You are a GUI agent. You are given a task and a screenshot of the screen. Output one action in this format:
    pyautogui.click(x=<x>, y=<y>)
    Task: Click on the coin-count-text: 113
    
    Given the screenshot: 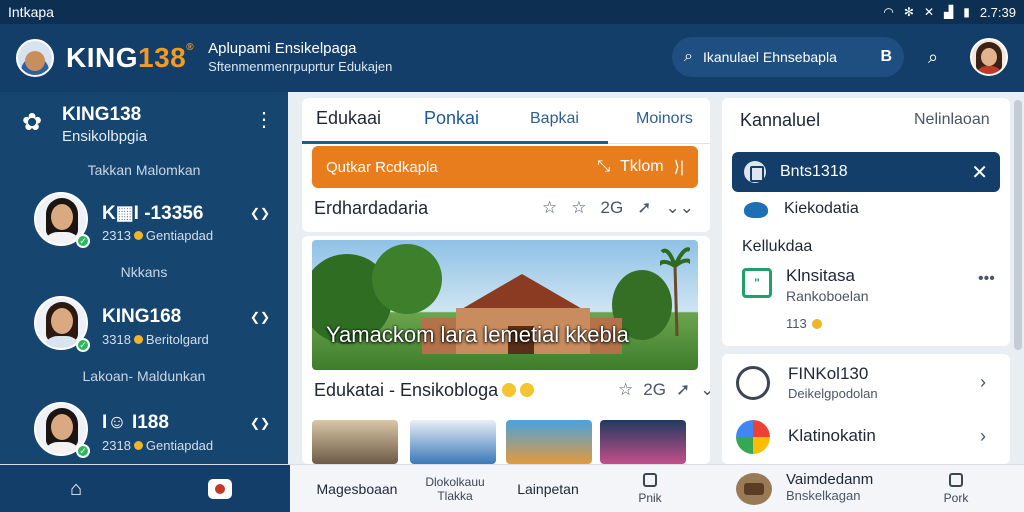 What is the action you would take?
    pyautogui.click(x=796, y=323)
    